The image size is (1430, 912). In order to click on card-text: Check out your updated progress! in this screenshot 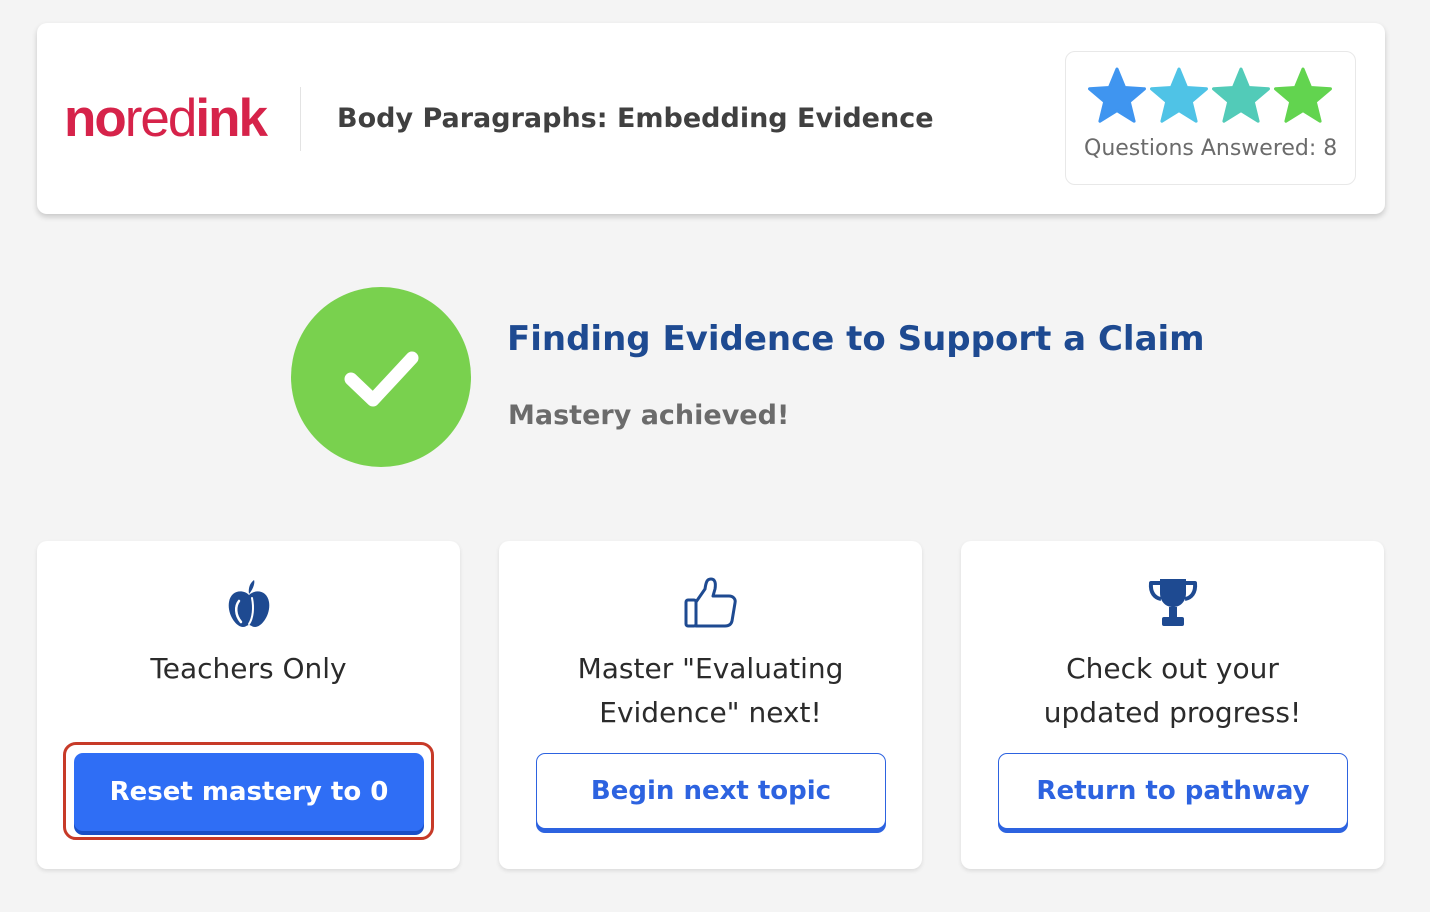, I will do `click(1172, 690)`.